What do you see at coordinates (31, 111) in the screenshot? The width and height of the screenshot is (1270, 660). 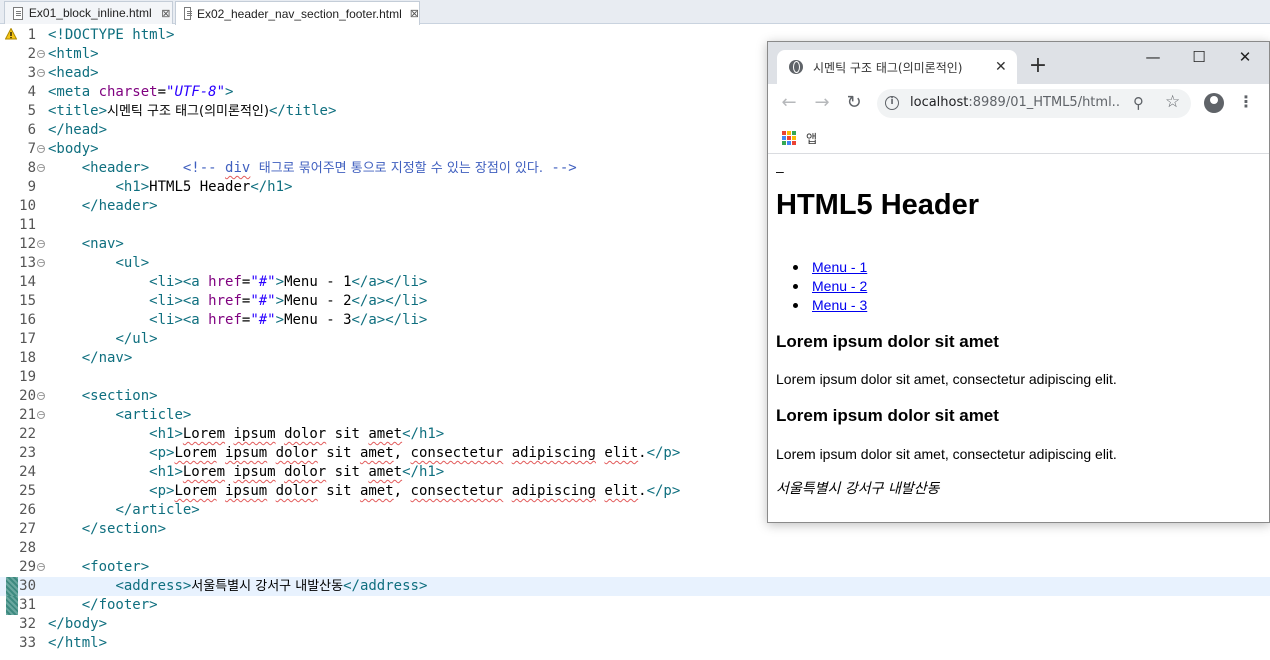 I see `line-number: 5` at bounding box center [31, 111].